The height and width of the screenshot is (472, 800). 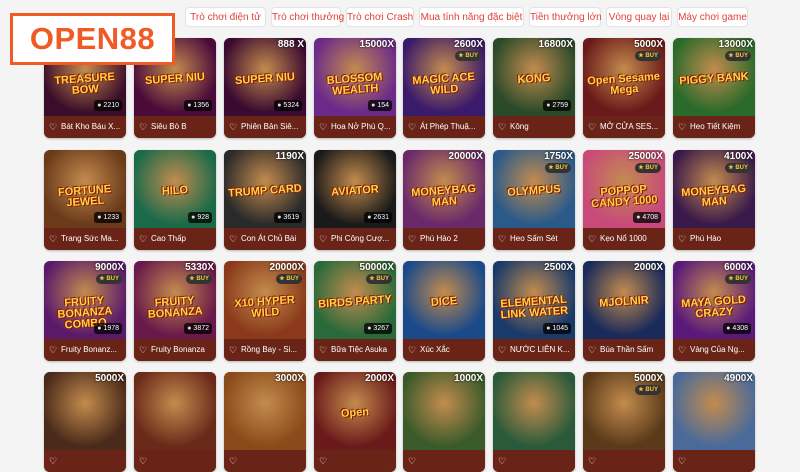 What do you see at coordinates (265, 422) in the screenshot?
I see `game-card: 3000X ♡` at bounding box center [265, 422].